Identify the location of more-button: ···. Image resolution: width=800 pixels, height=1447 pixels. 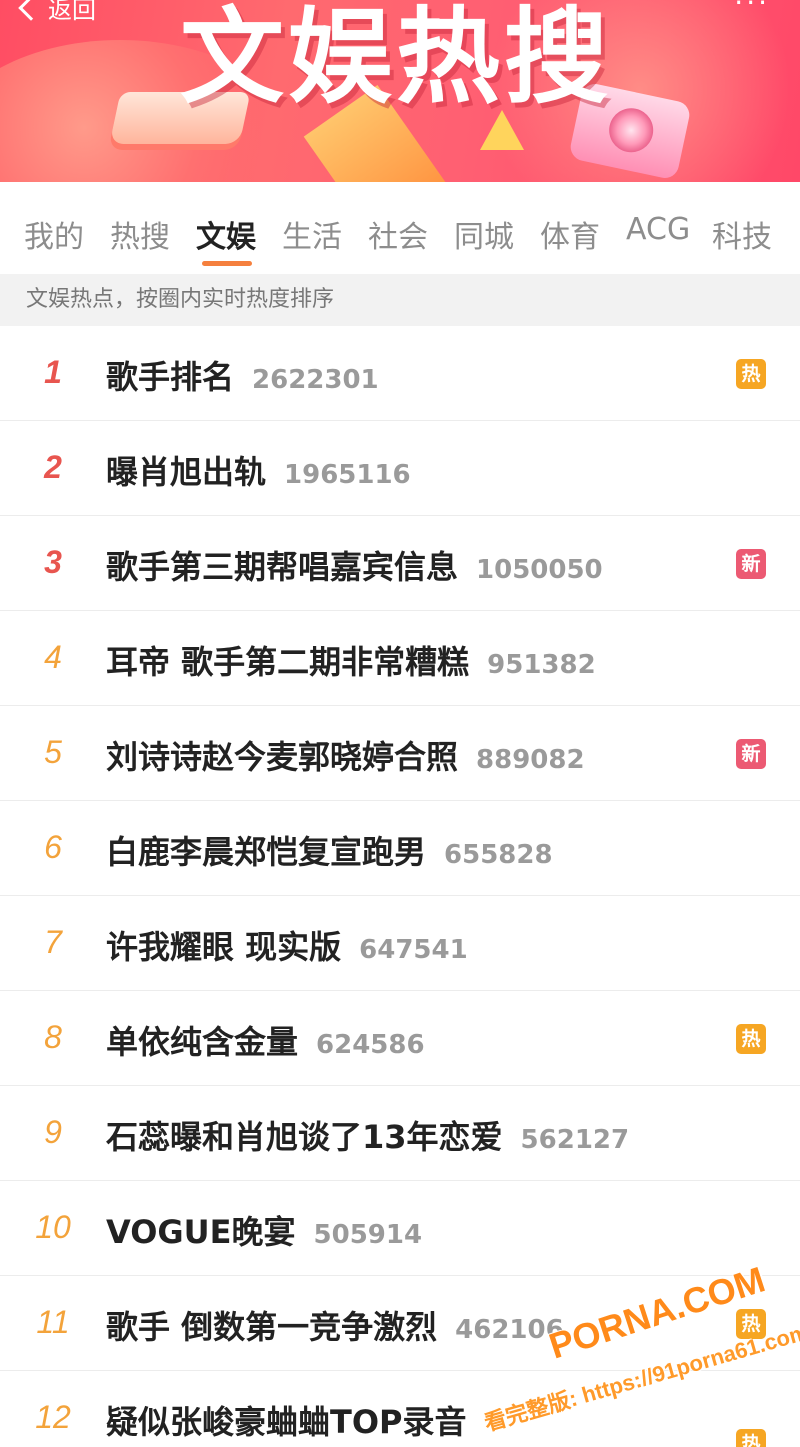
(752, 9).